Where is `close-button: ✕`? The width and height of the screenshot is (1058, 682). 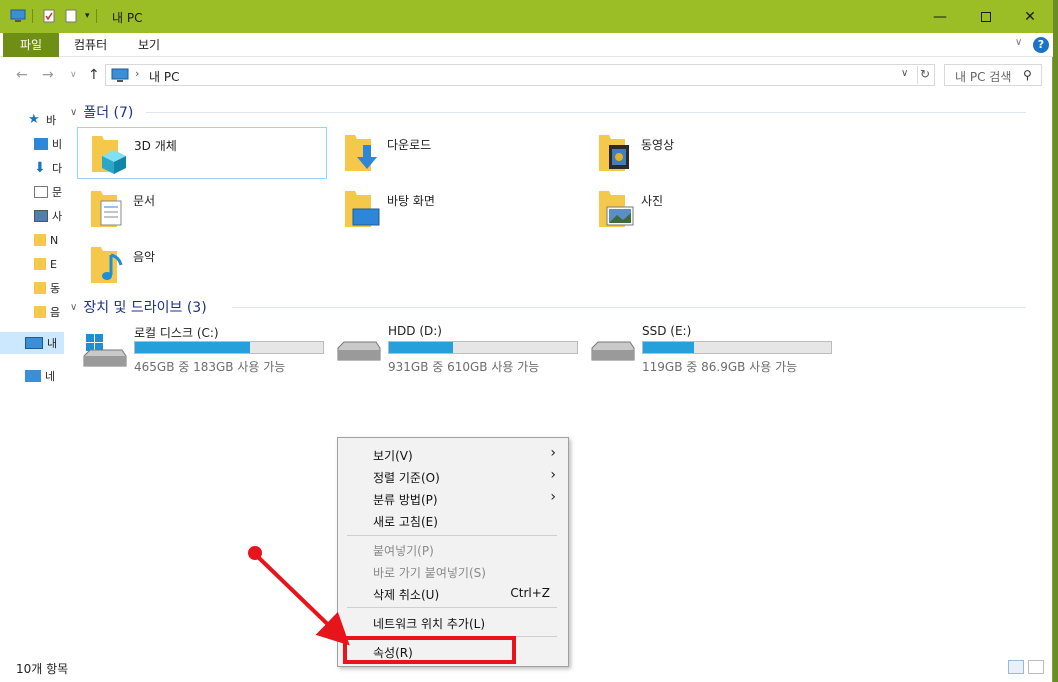 close-button: ✕ is located at coordinates (1030, 16).